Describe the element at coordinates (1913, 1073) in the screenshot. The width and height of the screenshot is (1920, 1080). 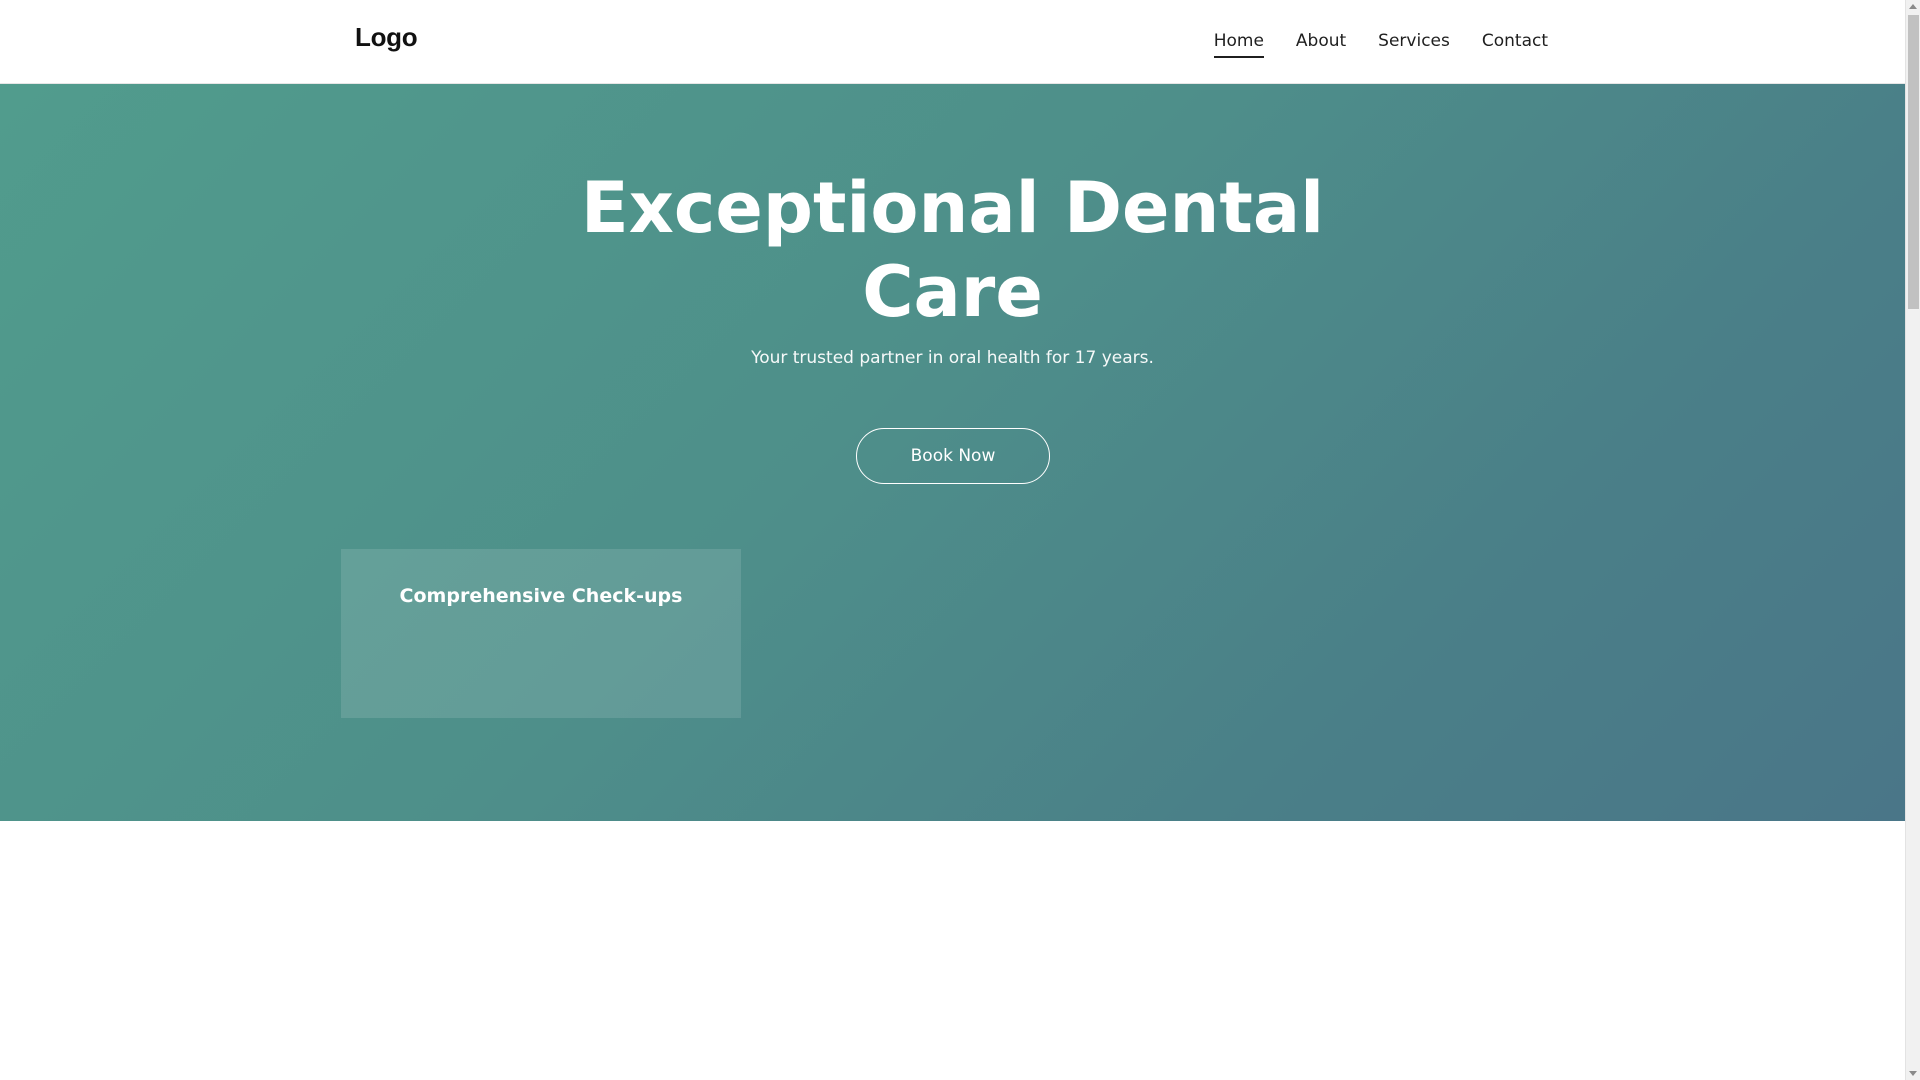
I see `scroll-down-icon` at that location.